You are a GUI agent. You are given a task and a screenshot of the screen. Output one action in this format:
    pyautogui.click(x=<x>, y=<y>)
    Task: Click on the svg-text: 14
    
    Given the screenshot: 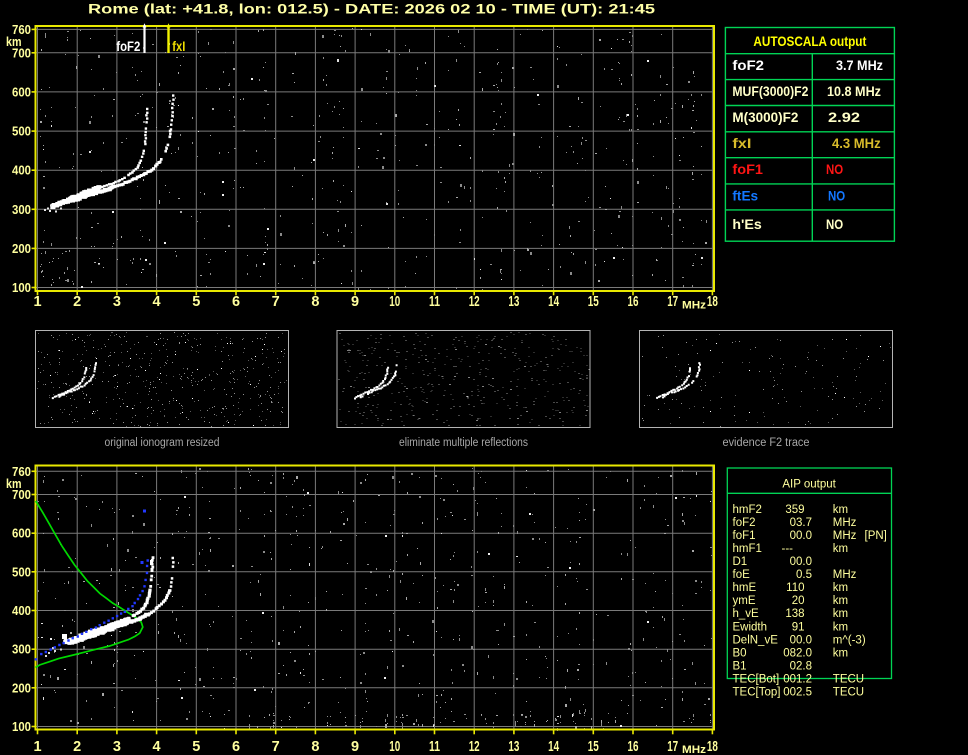 What is the action you would take?
    pyautogui.click(x=553, y=302)
    